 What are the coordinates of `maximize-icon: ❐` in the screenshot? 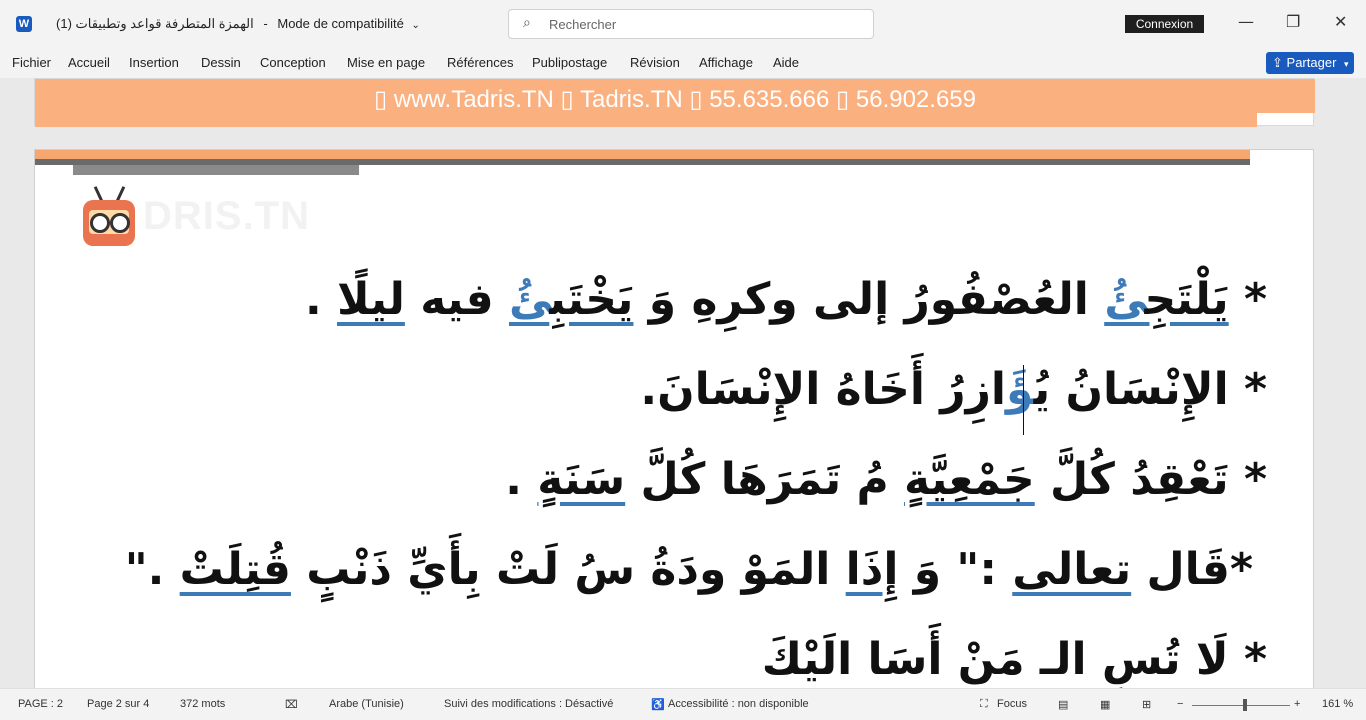 It's located at (1293, 21).